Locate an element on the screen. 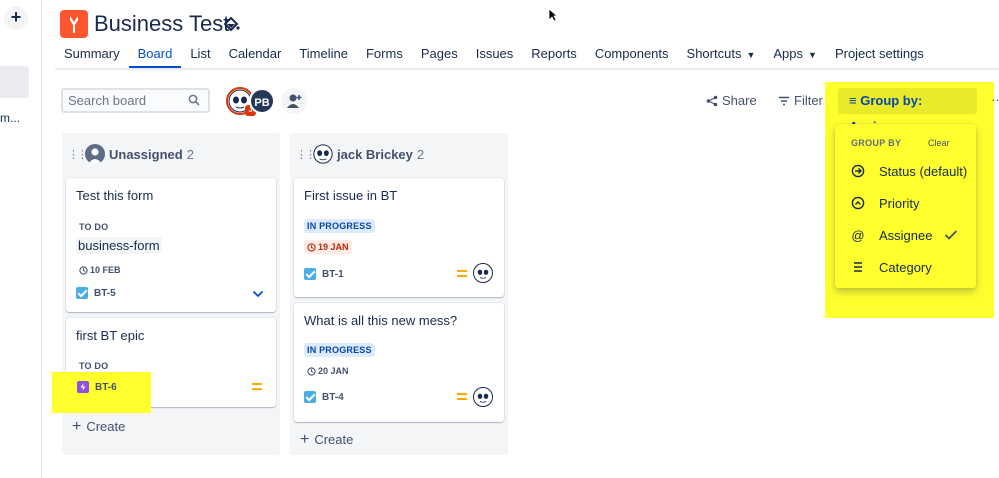 Image resolution: width=999 pixels, height=478 pixels. arrow-circle-icon is located at coordinates (858, 171).